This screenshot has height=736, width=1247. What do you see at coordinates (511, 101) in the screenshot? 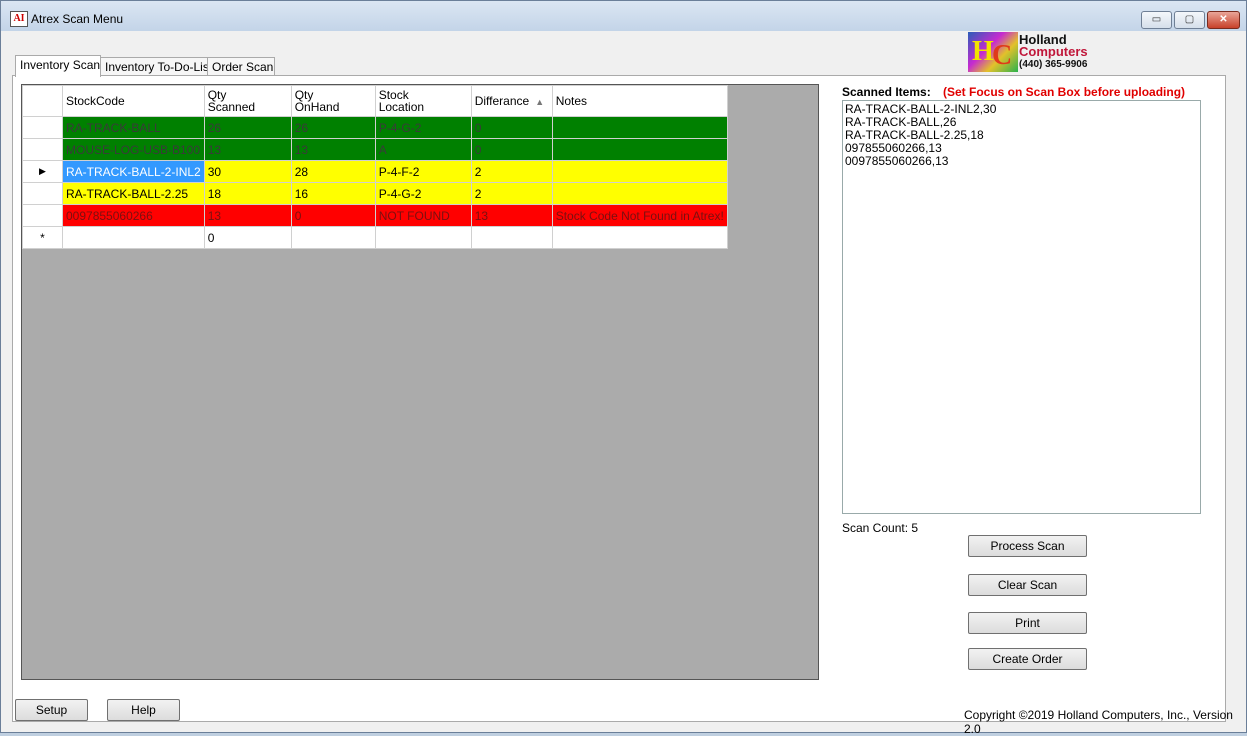
I see `column-header-differance: Differance ▲` at bounding box center [511, 101].